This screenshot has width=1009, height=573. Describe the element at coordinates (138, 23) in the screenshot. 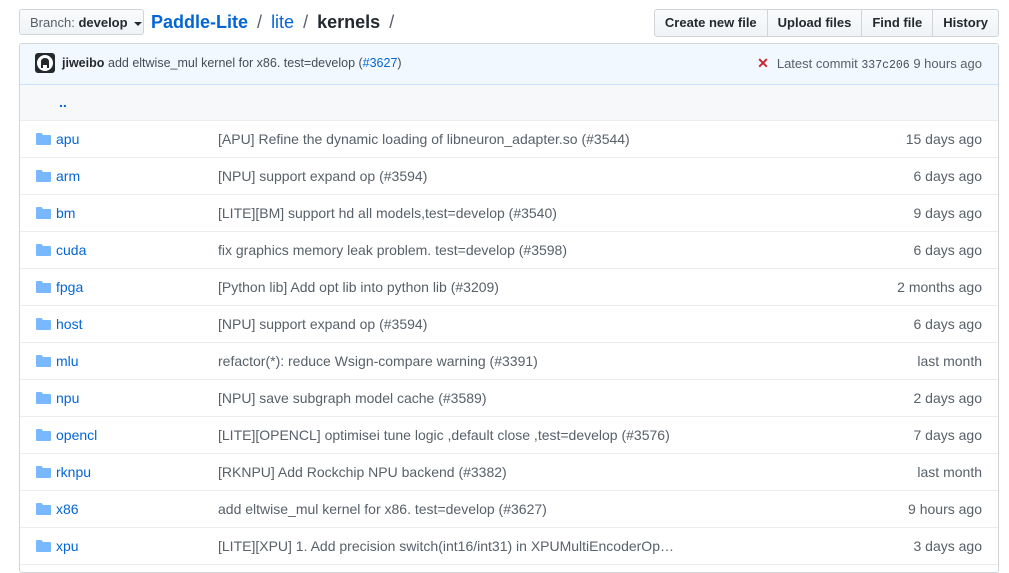

I see `caret-down-icon` at that location.